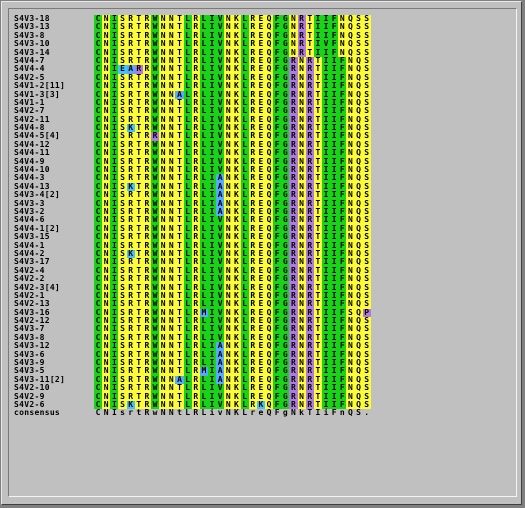 Image resolution: width=525 pixels, height=508 pixels. Describe the element at coordinates (285, 413) in the screenshot. I see `residue: g` at that location.